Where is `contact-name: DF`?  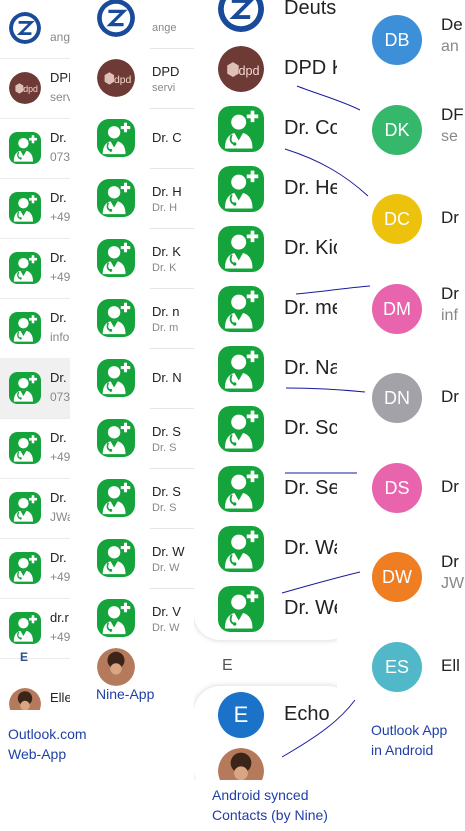
contact-name: DF is located at coordinates (452, 114).